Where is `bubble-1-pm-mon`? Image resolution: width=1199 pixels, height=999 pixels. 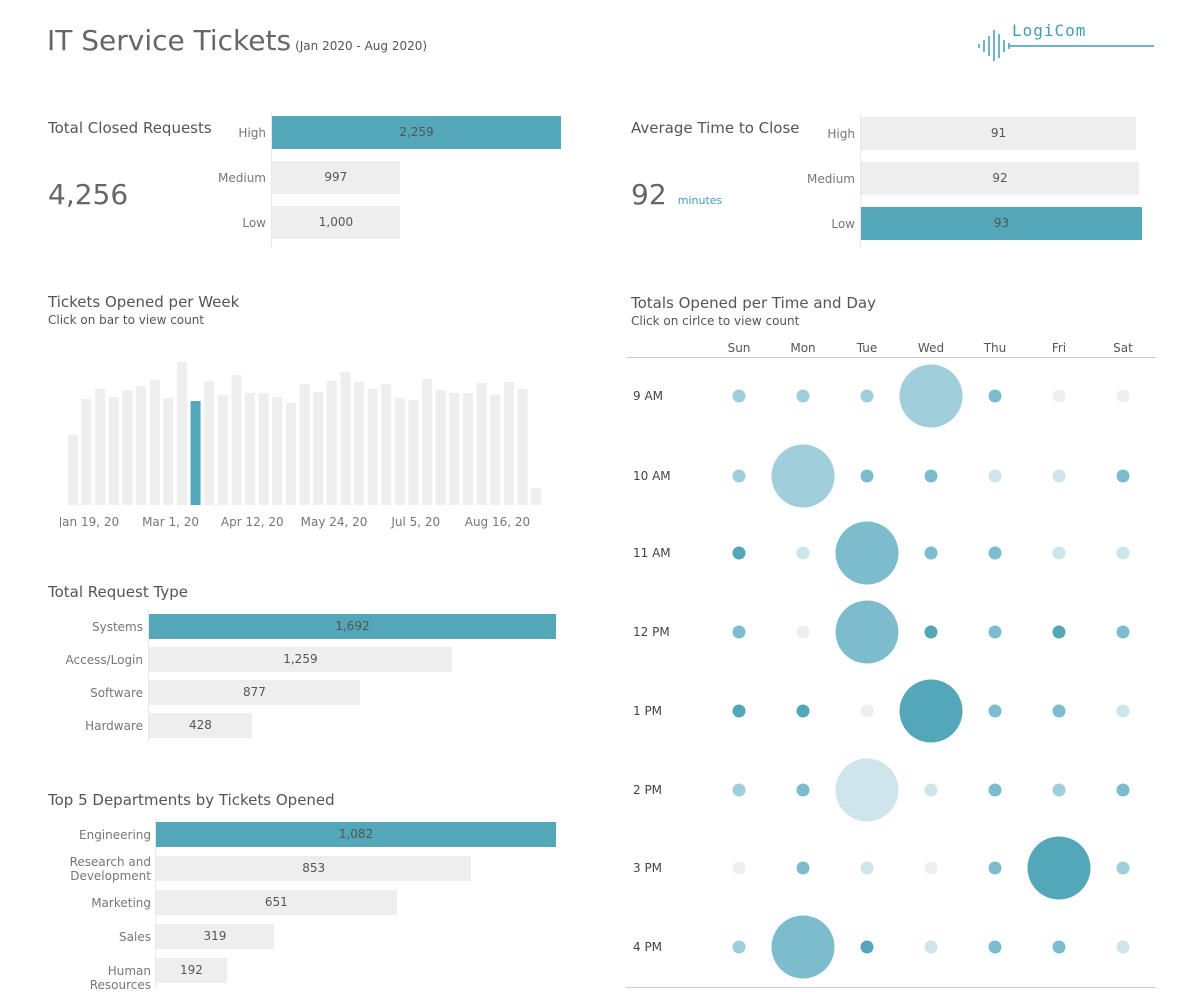 bubble-1-pm-mon is located at coordinates (803, 711).